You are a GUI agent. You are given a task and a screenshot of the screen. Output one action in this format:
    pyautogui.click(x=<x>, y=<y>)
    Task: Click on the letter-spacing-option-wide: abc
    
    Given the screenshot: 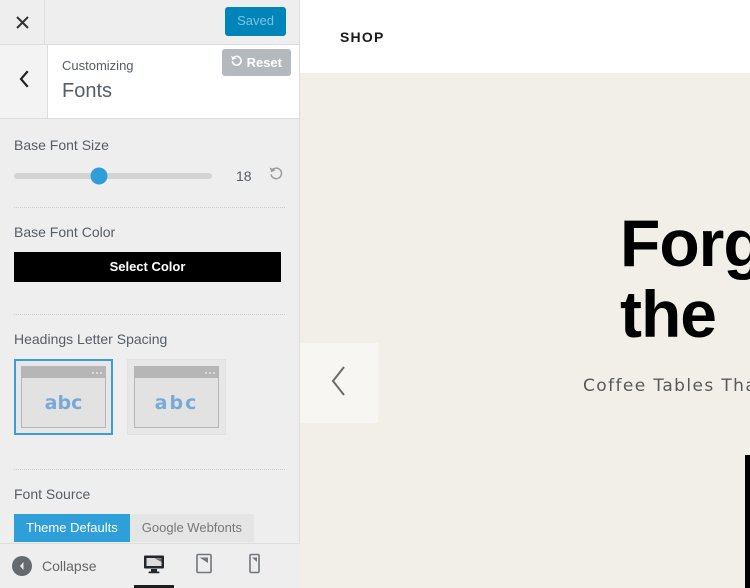 What is the action you would take?
    pyautogui.click(x=176, y=397)
    